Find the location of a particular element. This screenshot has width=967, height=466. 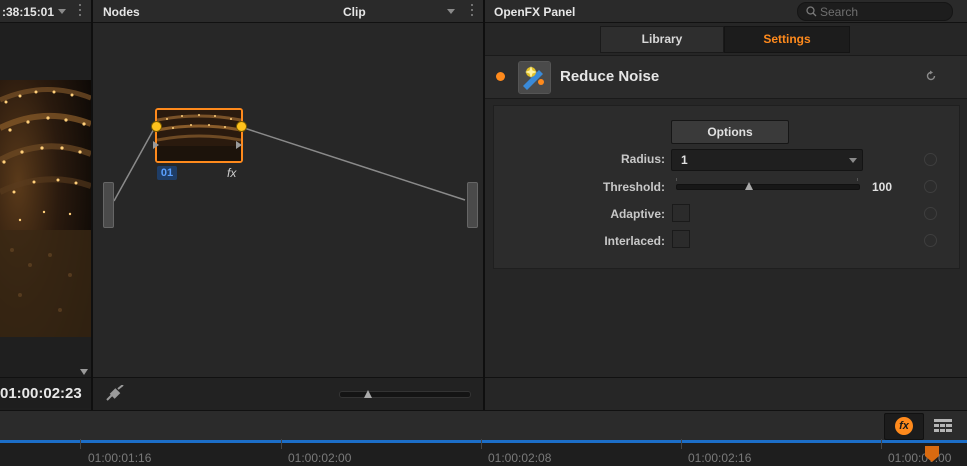

corrector-node is located at coordinates (199, 135).